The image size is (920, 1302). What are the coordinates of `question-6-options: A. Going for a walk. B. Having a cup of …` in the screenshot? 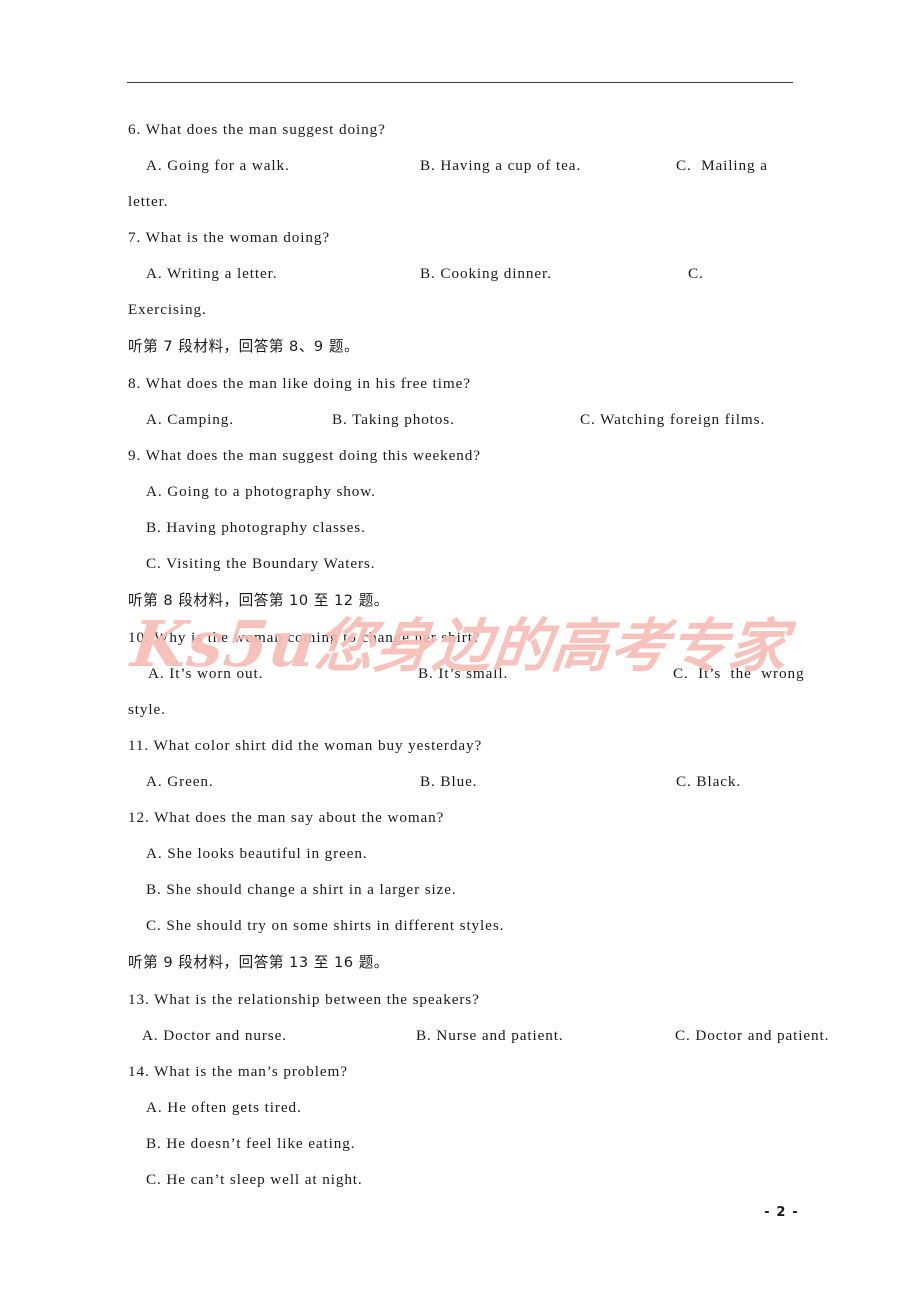 It's located at (461, 166).